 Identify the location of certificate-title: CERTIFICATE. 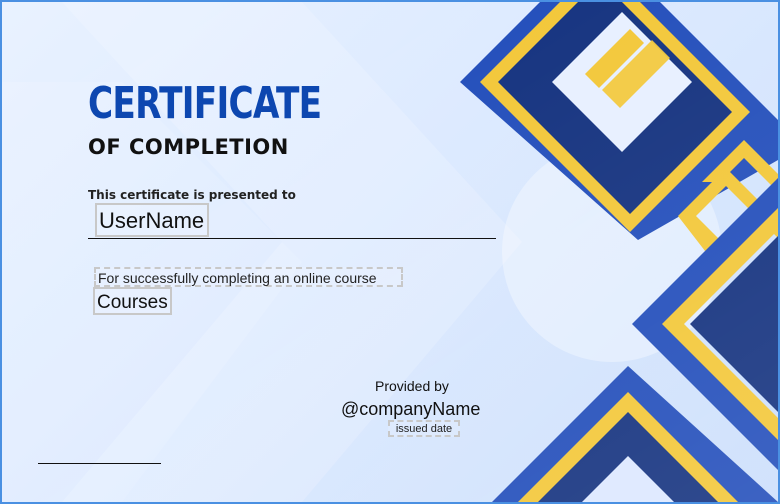
(205, 103).